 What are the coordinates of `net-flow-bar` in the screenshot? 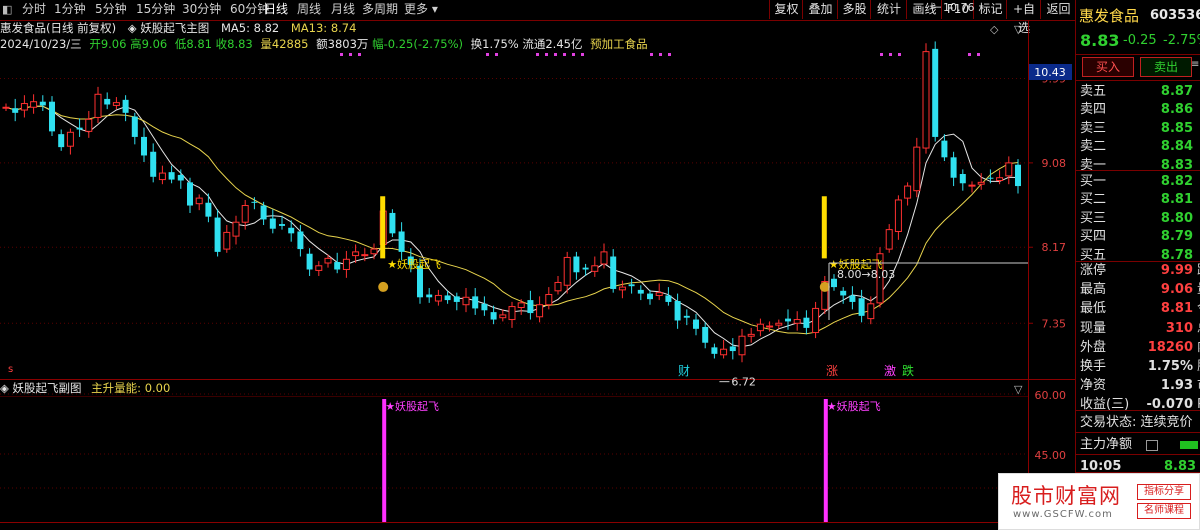 It's located at (1189, 445).